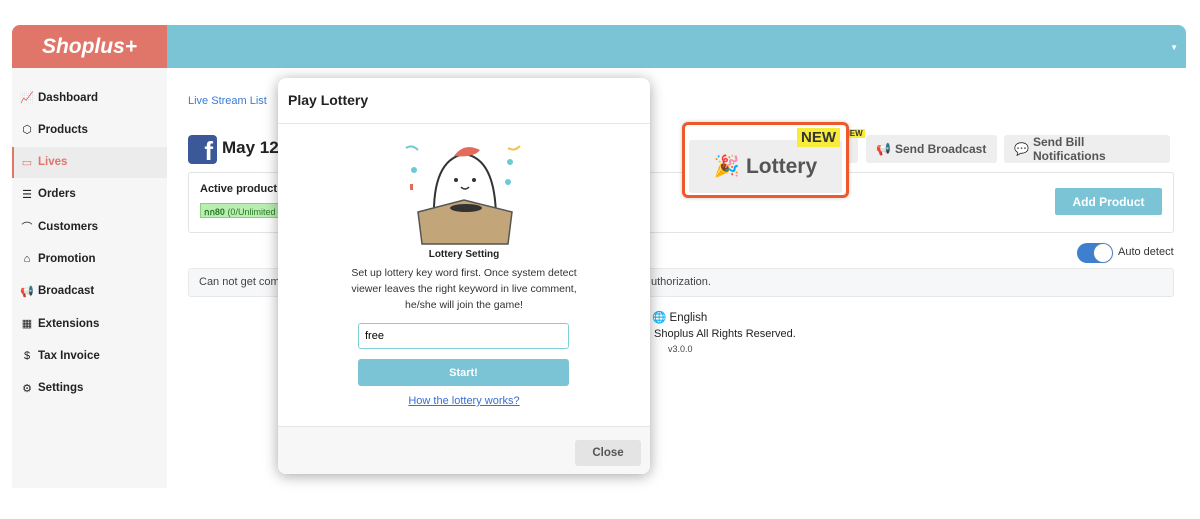 This screenshot has width=1200, height=519. What do you see at coordinates (68, 226) in the screenshot?
I see `sidebar-item-label: Customers` at bounding box center [68, 226].